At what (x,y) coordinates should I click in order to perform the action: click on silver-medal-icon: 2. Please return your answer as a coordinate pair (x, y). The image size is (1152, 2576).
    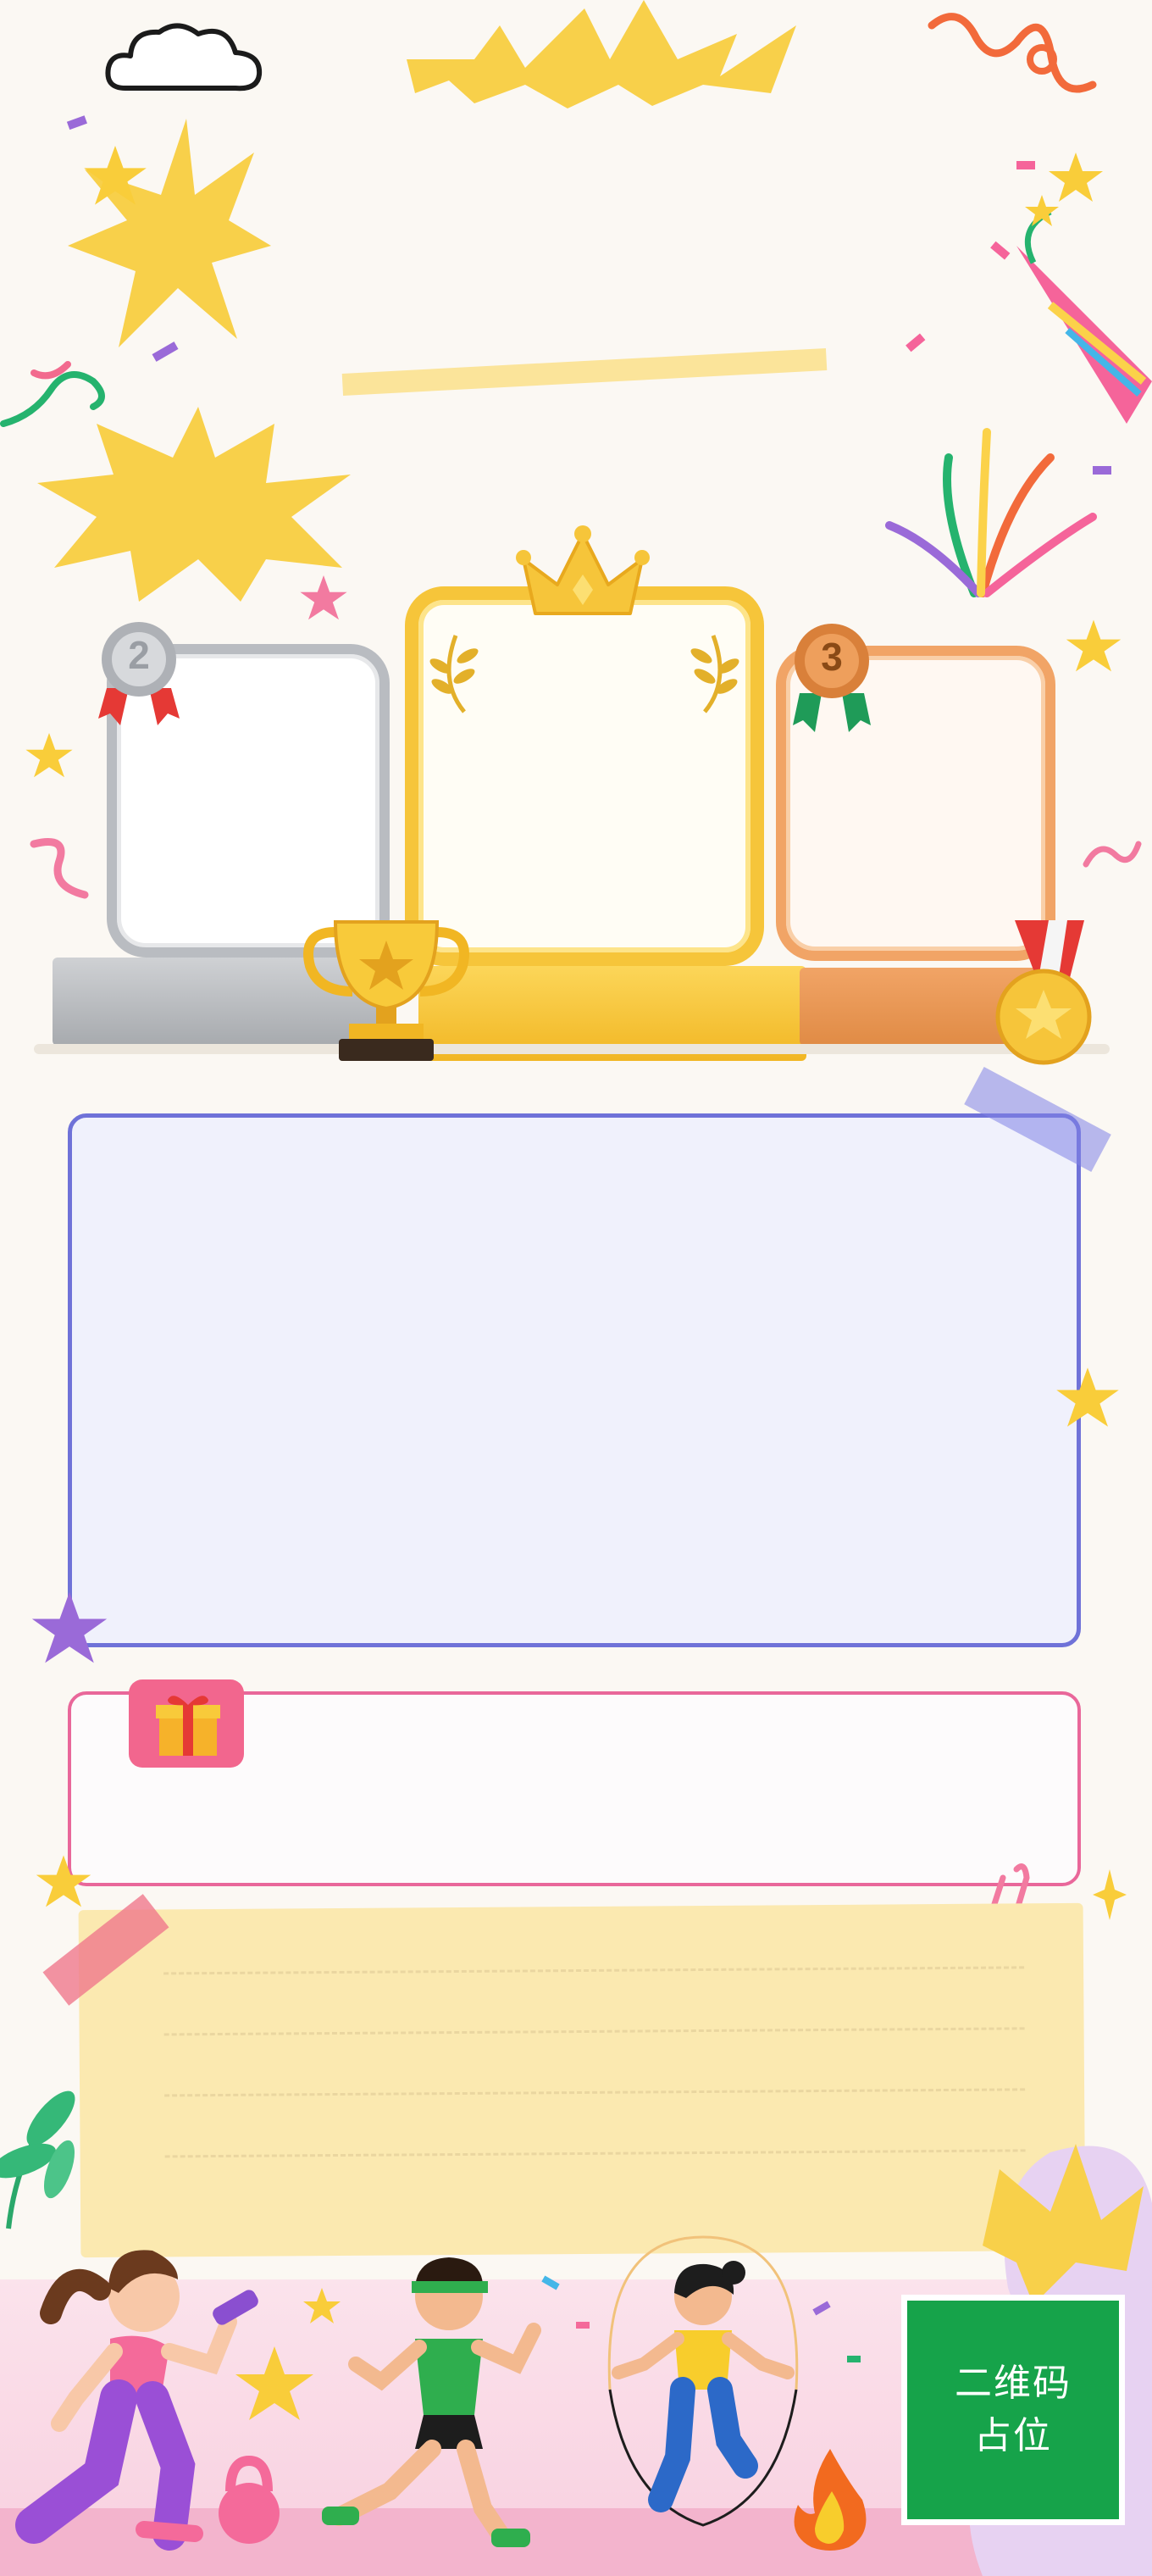
    Looking at the image, I should click on (139, 672).